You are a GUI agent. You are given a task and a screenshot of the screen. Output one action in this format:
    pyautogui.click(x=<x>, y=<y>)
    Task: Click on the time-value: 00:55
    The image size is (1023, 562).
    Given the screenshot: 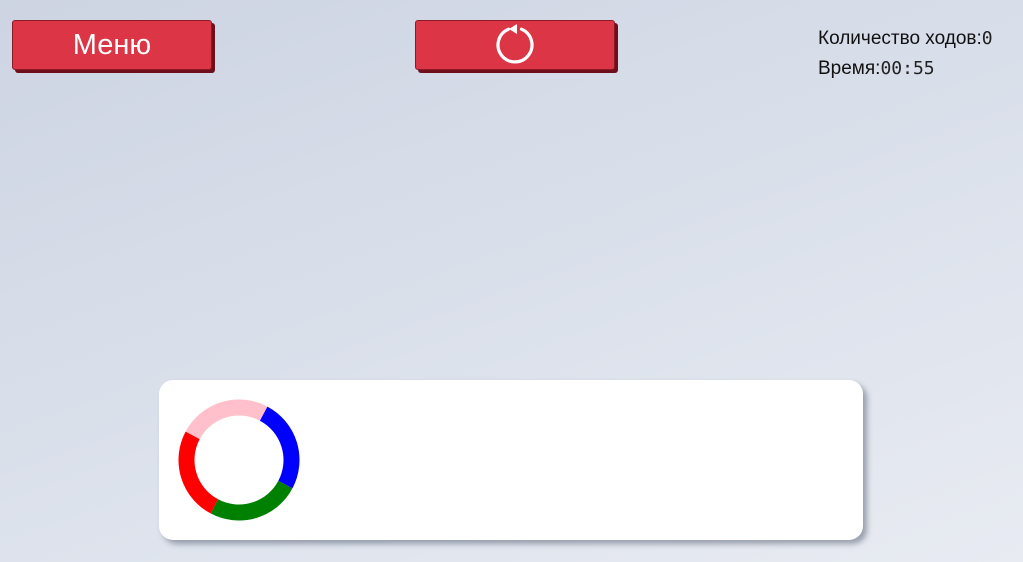 What is the action you would take?
    pyautogui.click(x=907, y=68)
    